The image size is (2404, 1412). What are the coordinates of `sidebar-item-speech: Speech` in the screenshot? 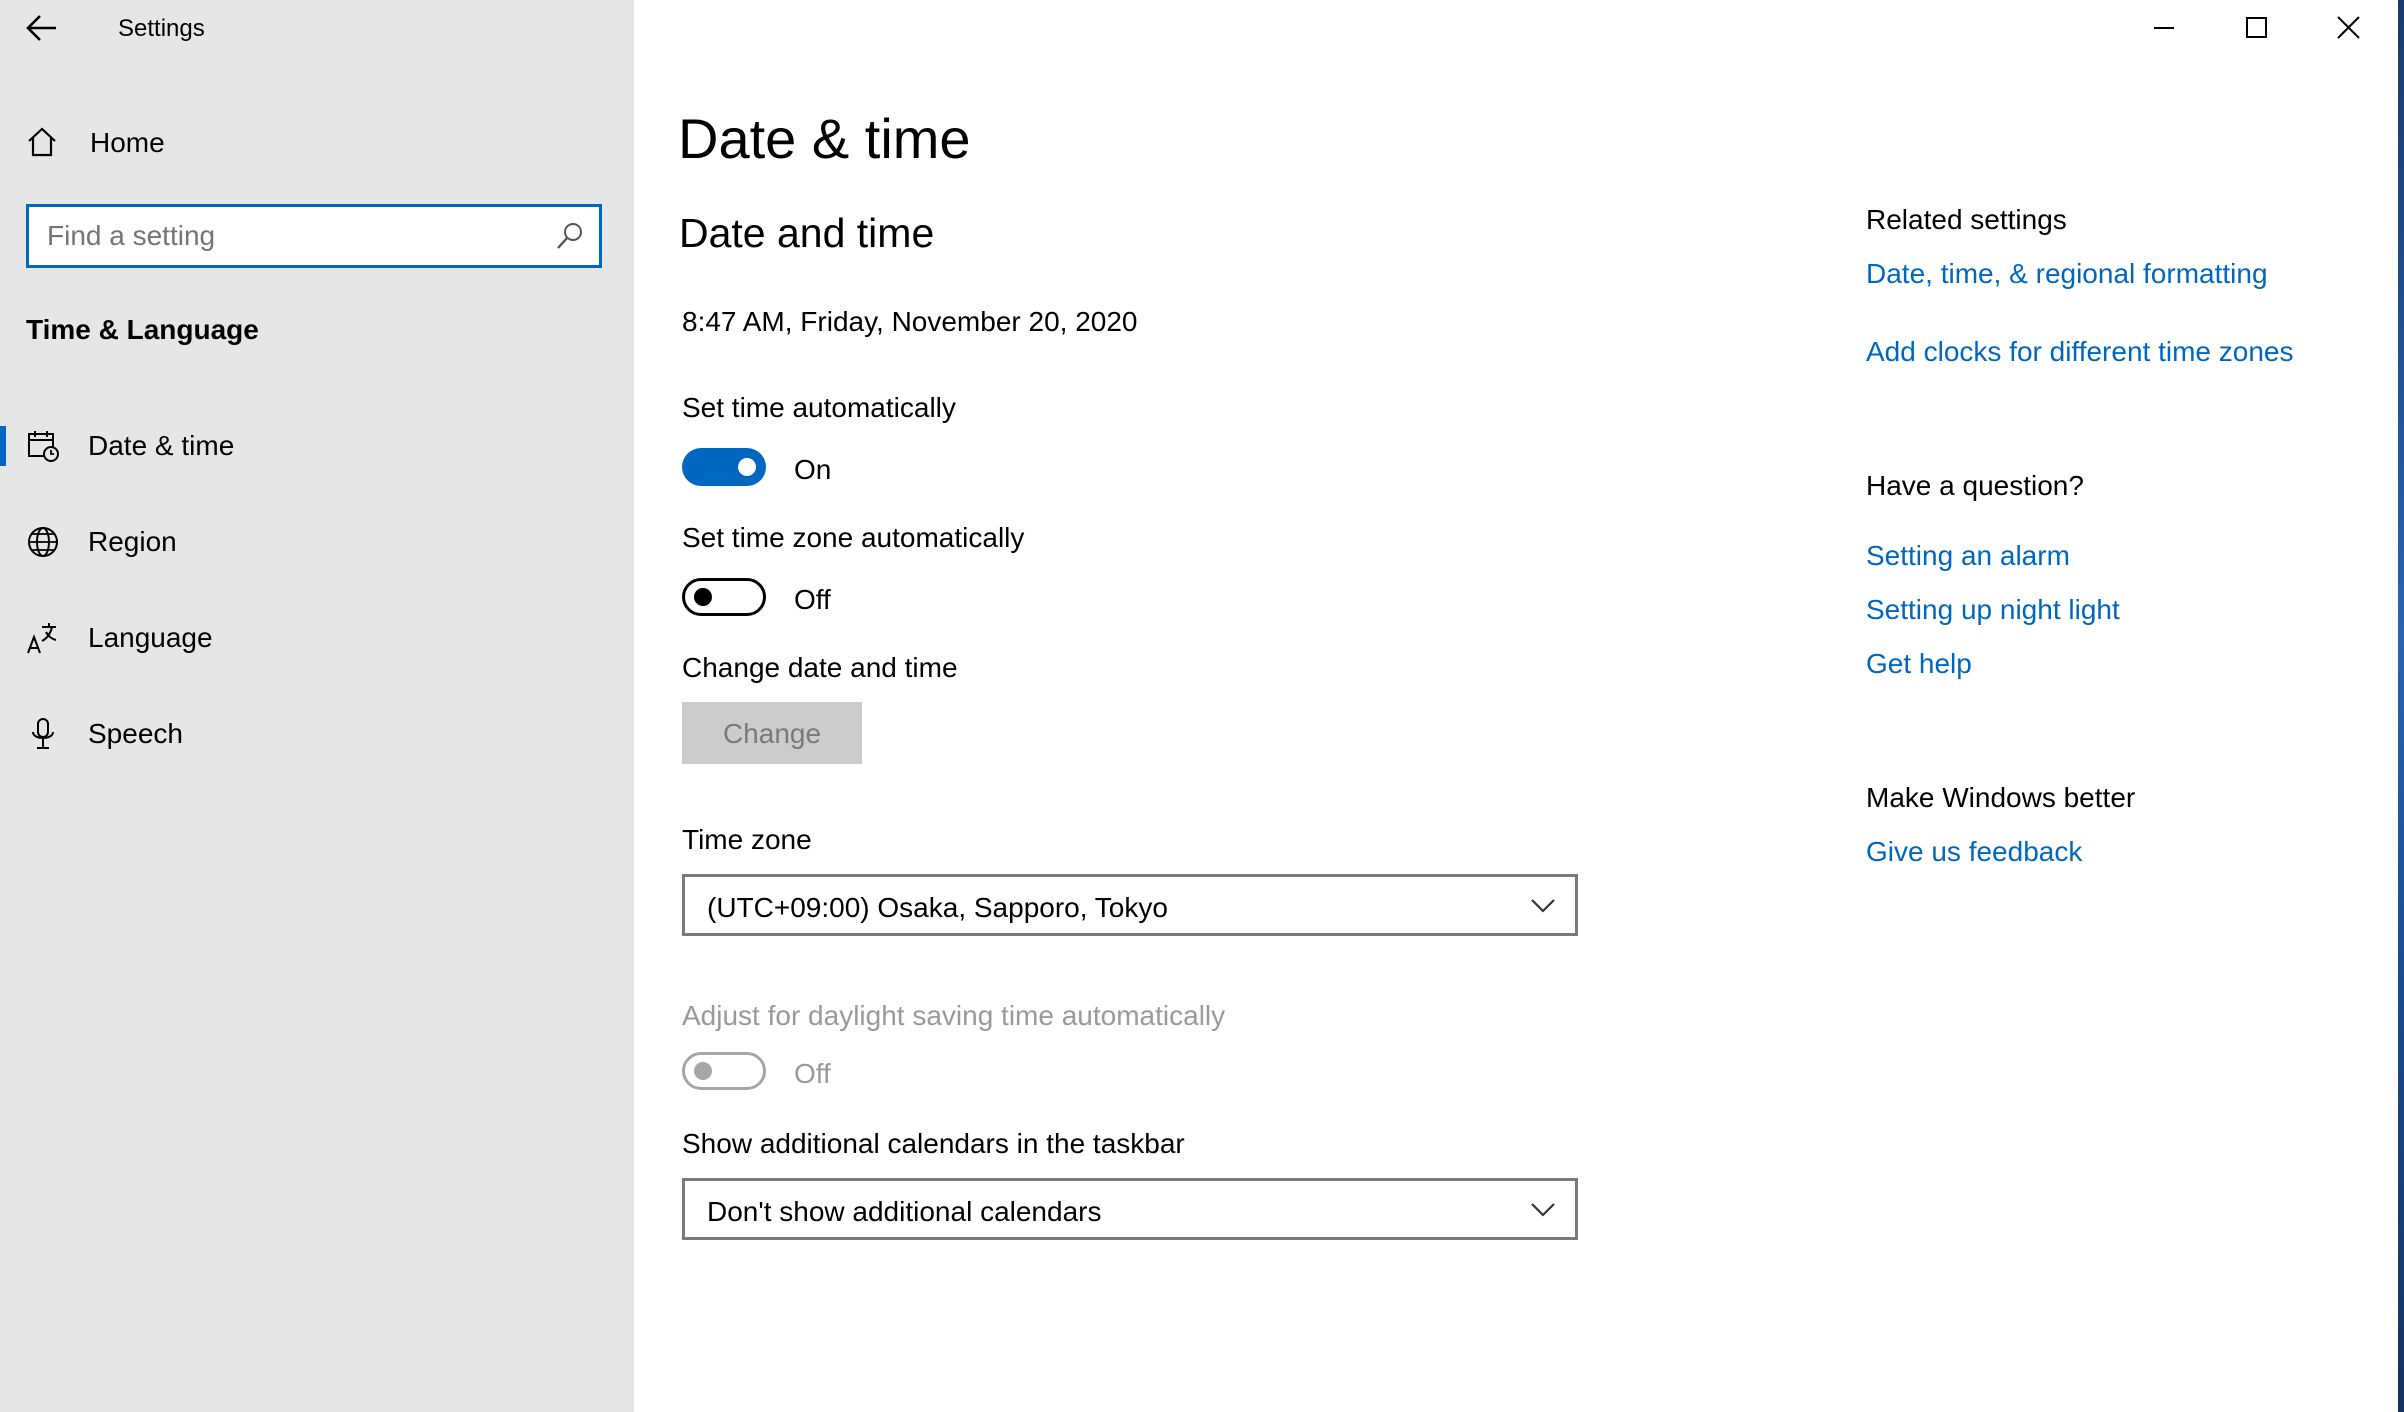 It's located at (317, 734).